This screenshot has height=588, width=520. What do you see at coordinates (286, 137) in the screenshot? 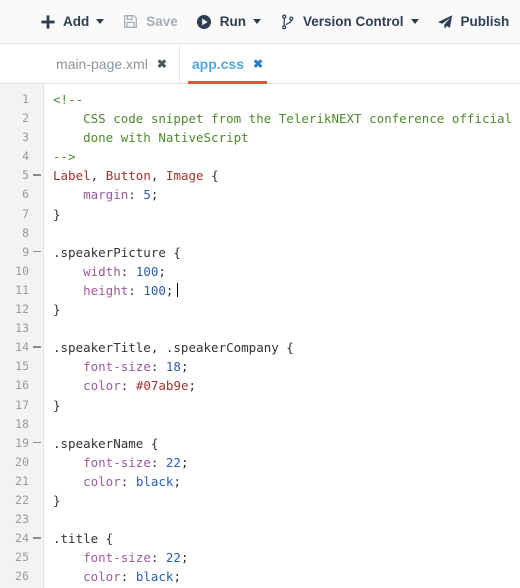
I see `code-line: done with NativeScript` at bounding box center [286, 137].